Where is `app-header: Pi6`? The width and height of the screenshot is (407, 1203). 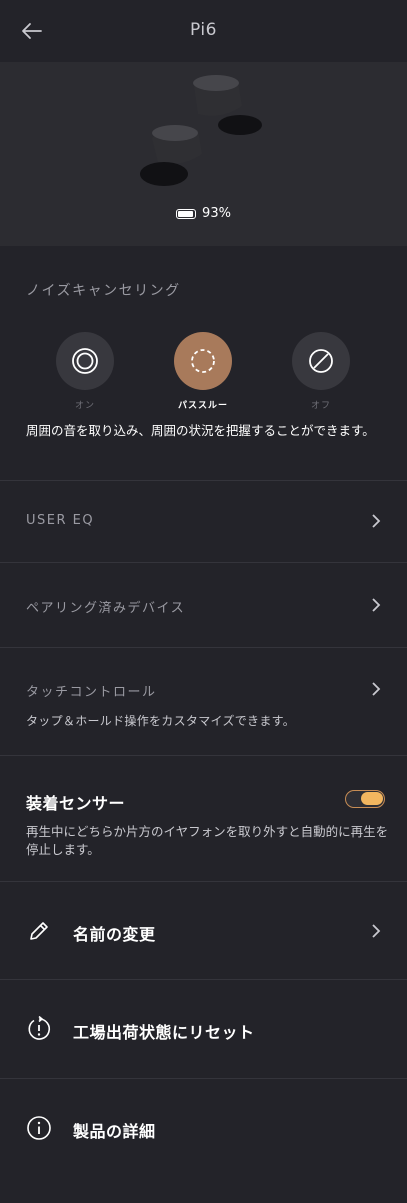 app-header: Pi6 is located at coordinates (203, 31).